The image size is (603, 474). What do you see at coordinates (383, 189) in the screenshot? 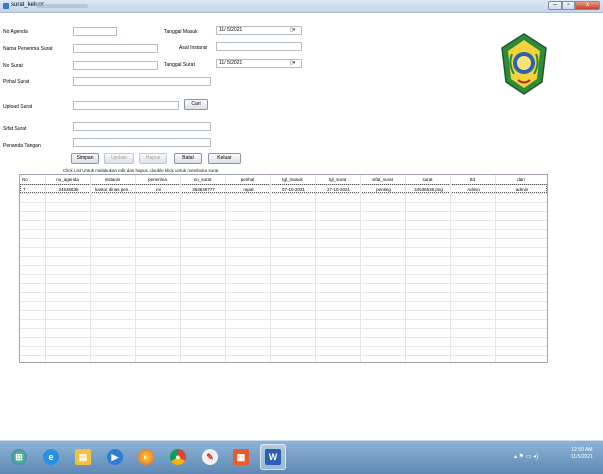
I see `table-cell: penting` at bounding box center [383, 189].